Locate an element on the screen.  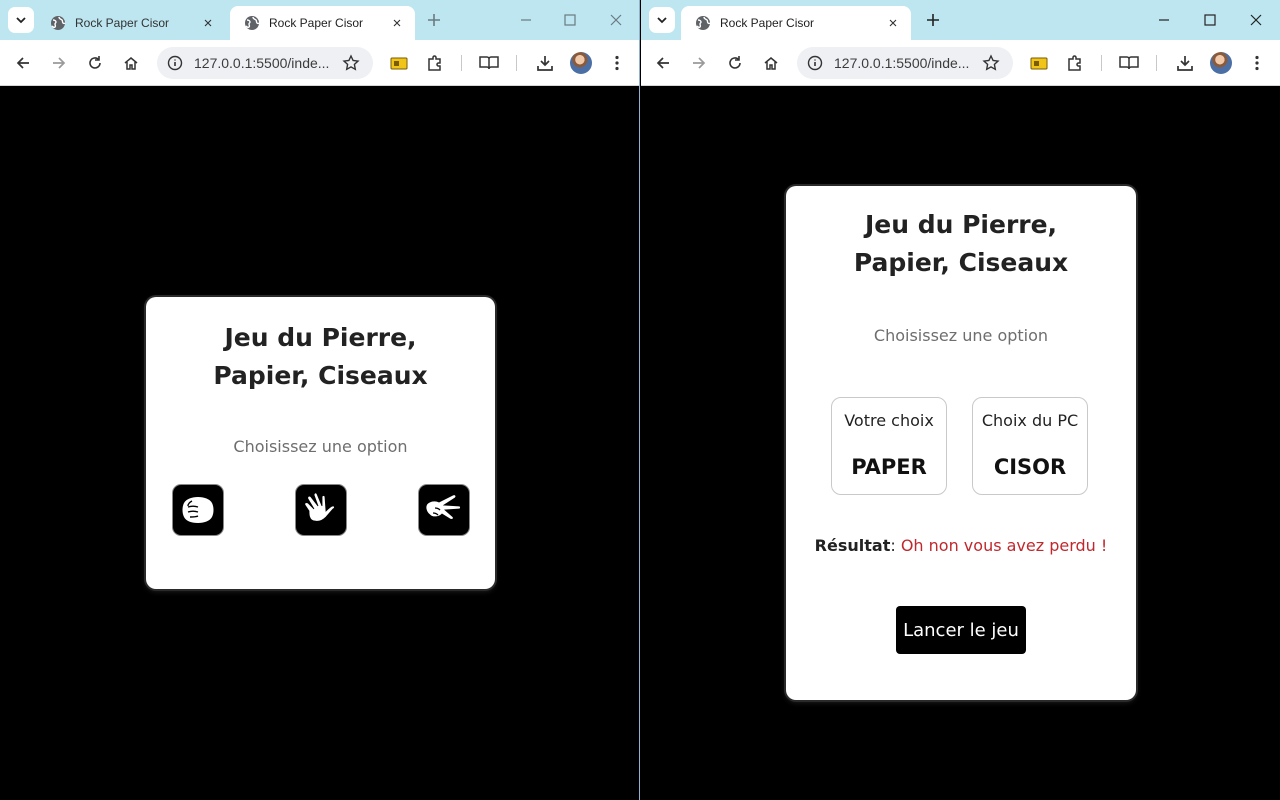
tab-bar: Rock Paper Cisor Rock Paper Cisor is located at coordinates (319, 20).